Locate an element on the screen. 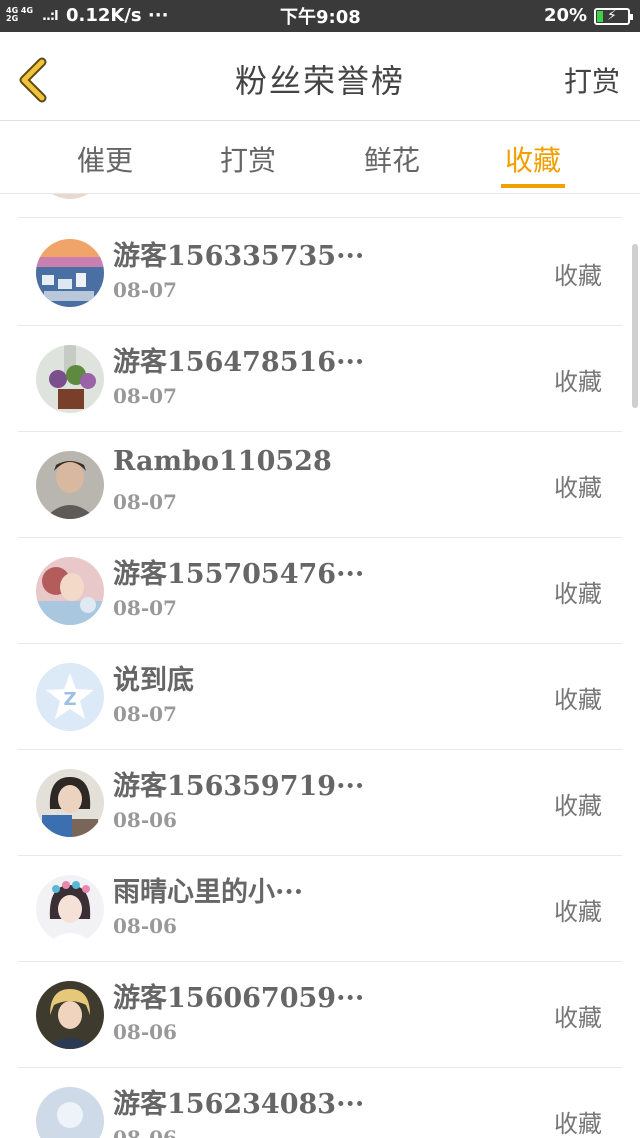 This screenshot has width=640, height=1138. page-title: 粉丝荣誉榜 is located at coordinates (319, 81).